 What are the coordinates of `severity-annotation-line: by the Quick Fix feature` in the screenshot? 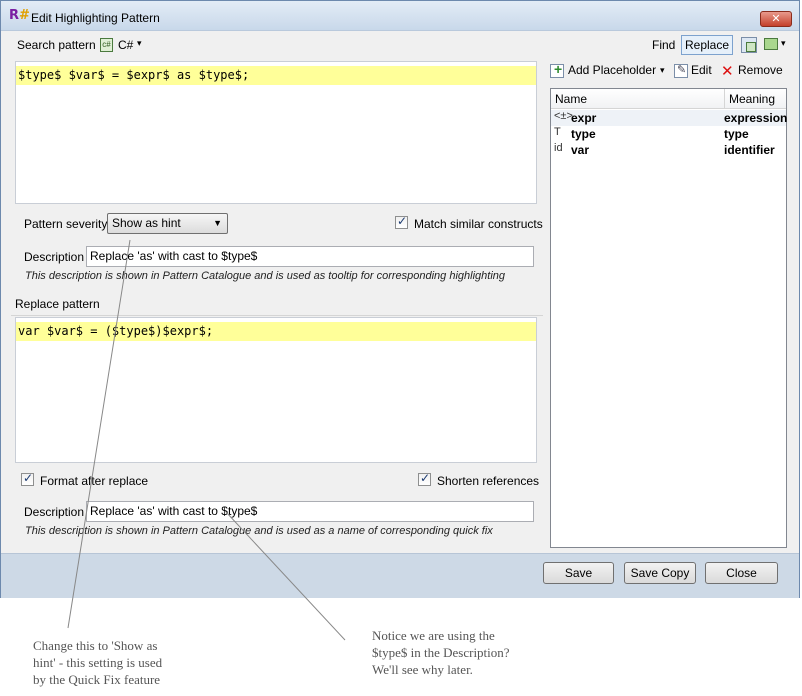 It's located at (97, 679).